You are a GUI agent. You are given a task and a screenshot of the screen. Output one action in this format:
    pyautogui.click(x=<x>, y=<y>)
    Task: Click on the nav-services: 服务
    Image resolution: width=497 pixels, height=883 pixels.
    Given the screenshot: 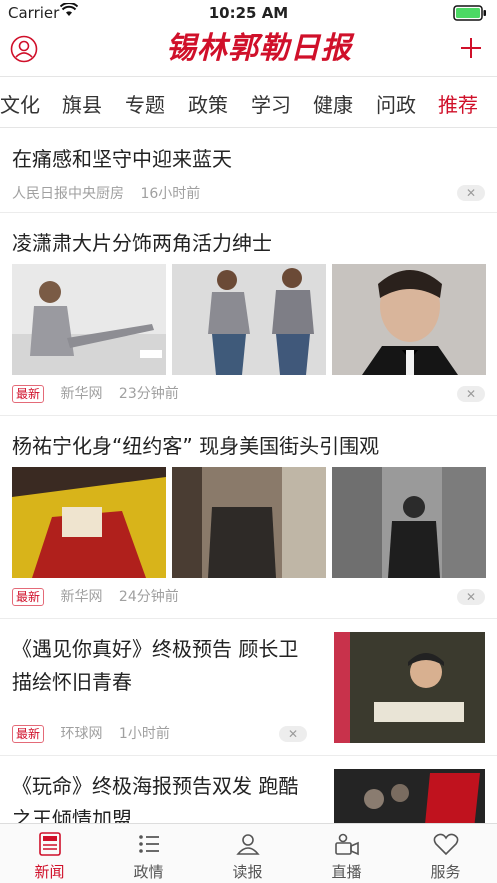 What is the action you would take?
    pyautogui.click(x=445, y=853)
    